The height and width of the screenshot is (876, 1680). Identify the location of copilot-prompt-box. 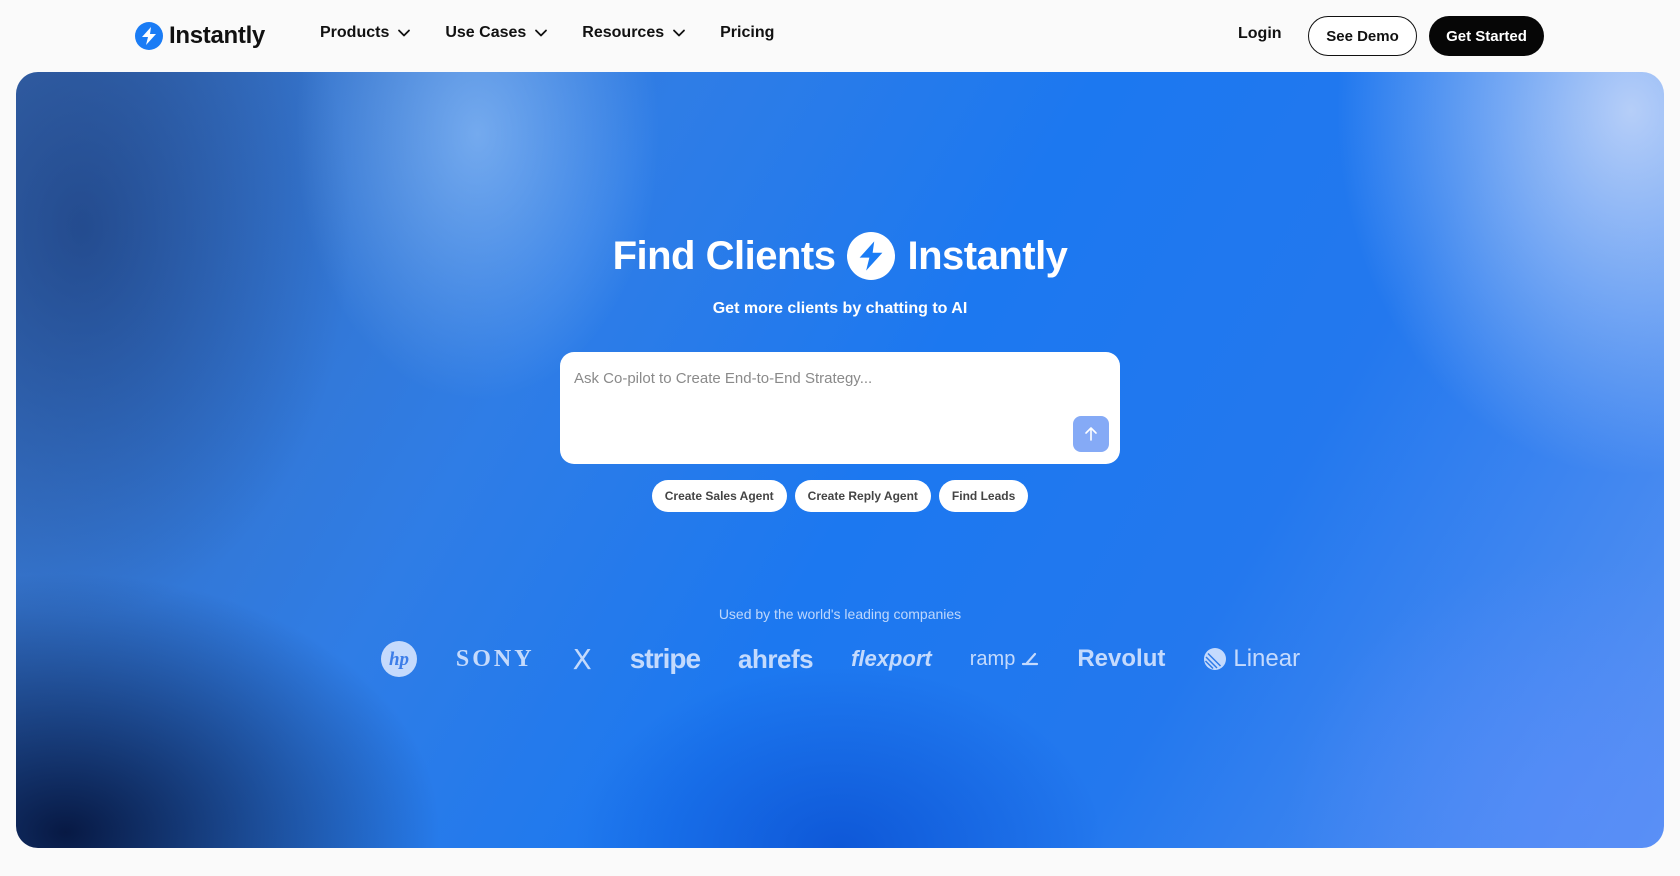
(840, 408).